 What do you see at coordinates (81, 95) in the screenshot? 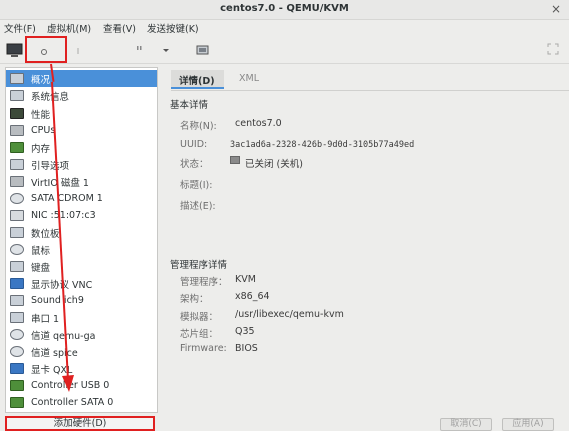
I see `sidebar-item-sysinfo: 系统信息` at bounding box center [81, 95].